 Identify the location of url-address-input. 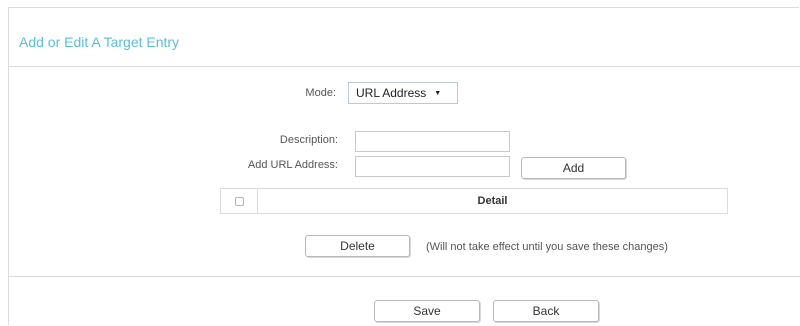
(432, 166).